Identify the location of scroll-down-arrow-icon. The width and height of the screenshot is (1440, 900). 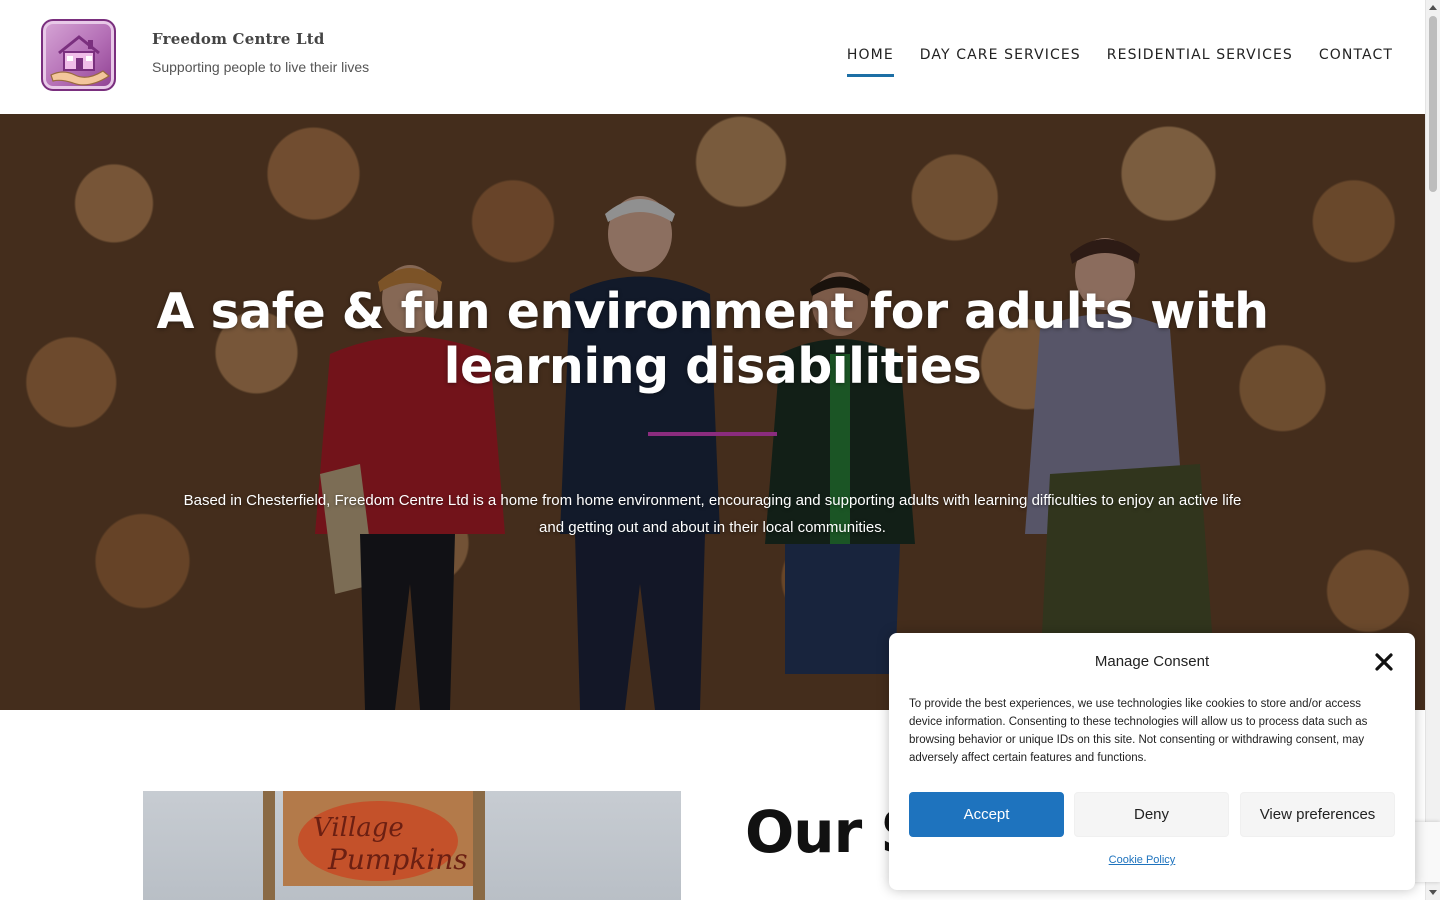
(1433, 892).